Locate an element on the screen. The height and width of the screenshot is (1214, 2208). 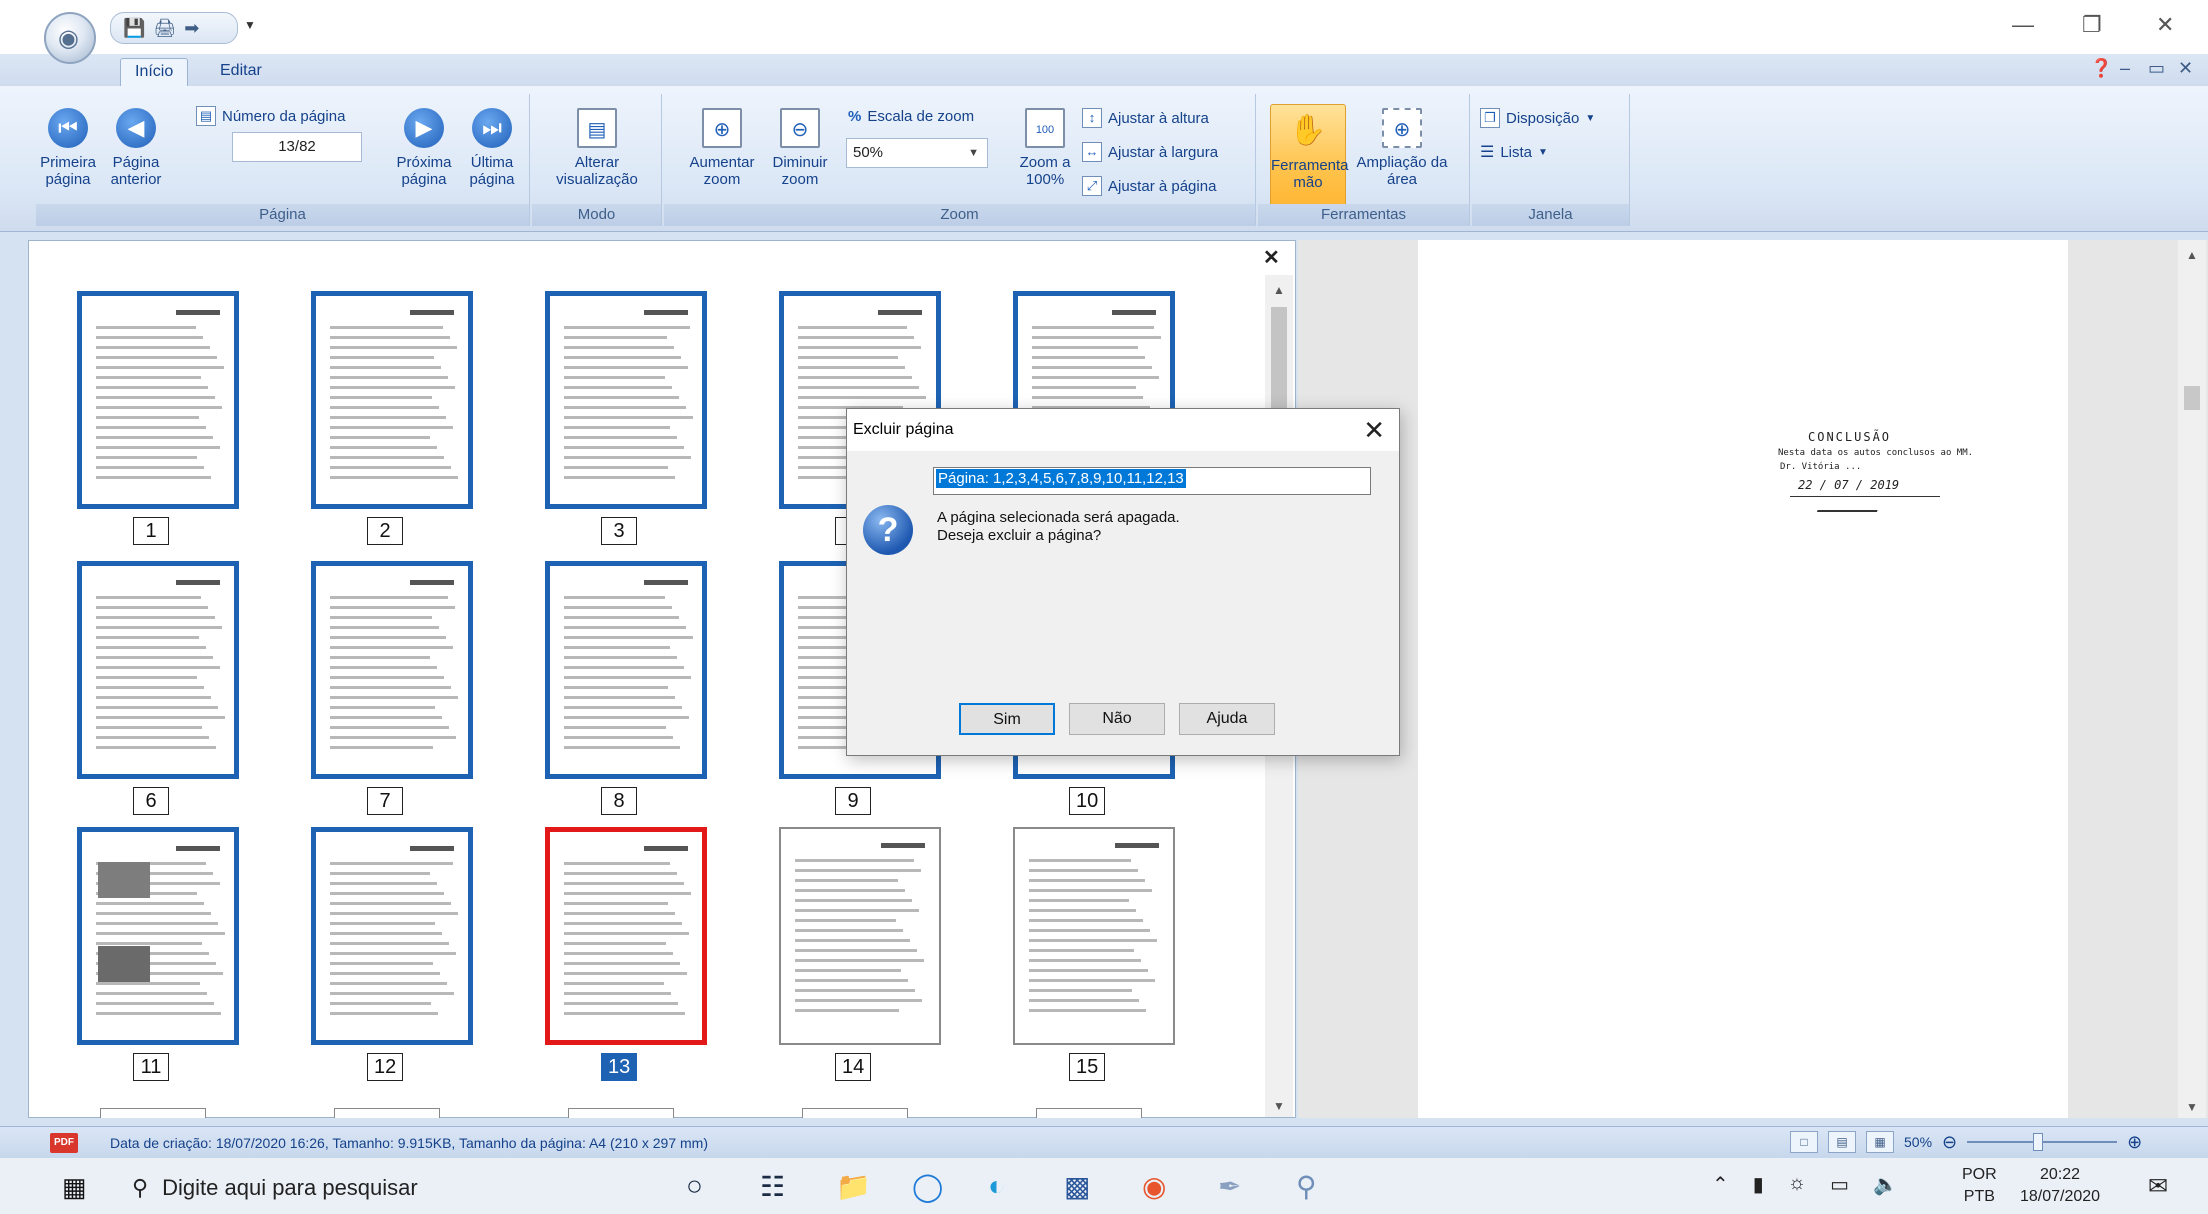
thumbnail-photo-block is located at coordinates (124, 880).